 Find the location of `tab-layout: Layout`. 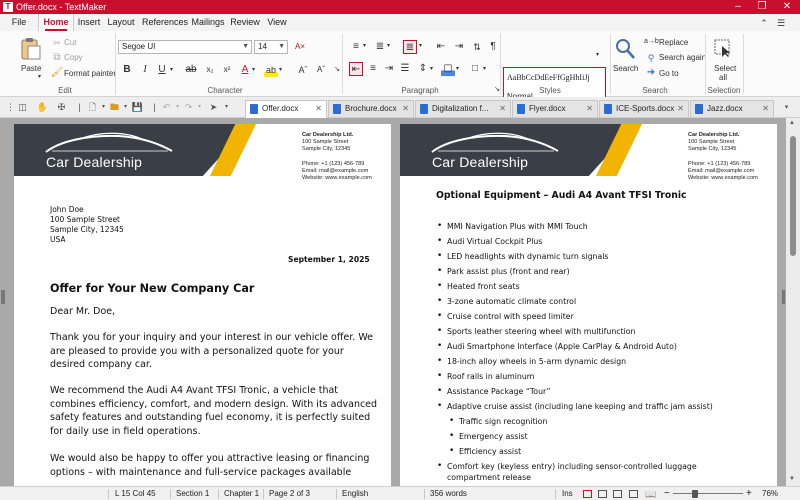

tab-layout: Layout is located at coordinates (121, 22).